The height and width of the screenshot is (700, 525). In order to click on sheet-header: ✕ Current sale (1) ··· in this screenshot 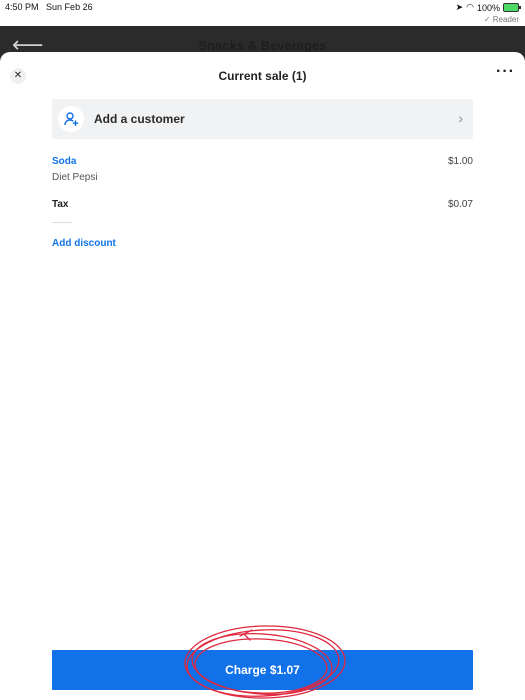, I will do `click(262, 75)`.